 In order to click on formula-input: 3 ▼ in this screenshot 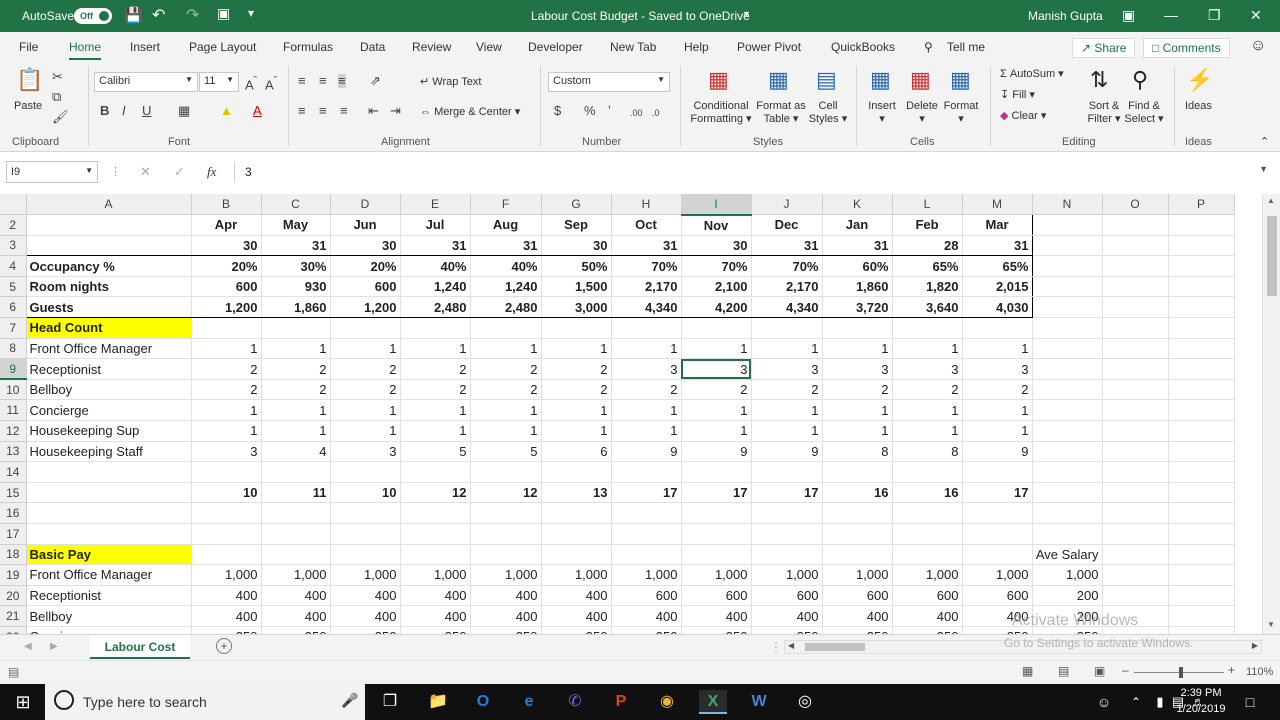, I will do `click(755, 172)`.